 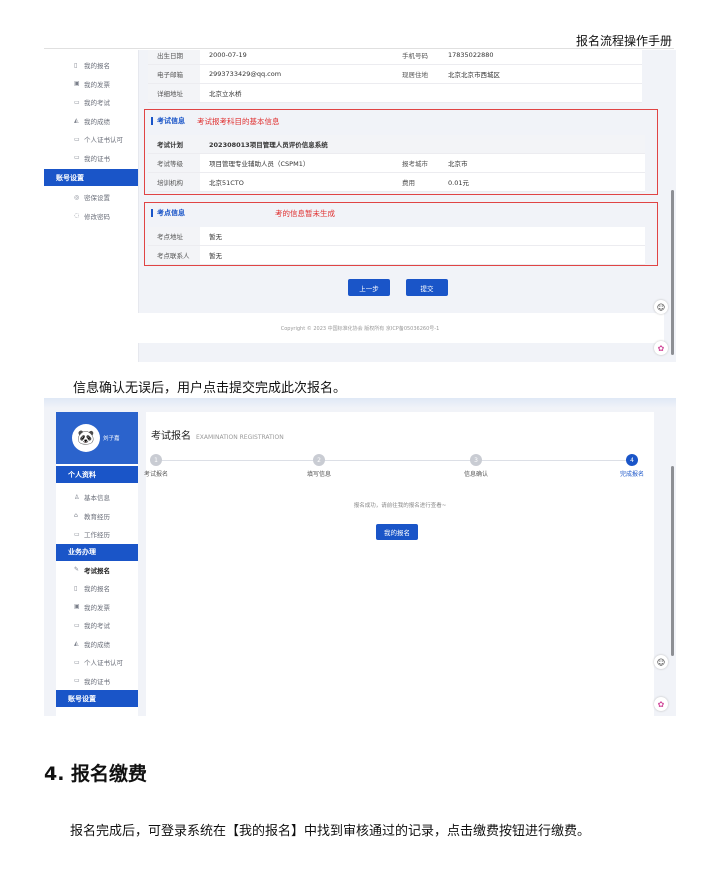 What do you see at coordinates (395, 93) in the screenshot?
I see `info-row: 详细地址 北京立水桥` at bounding box center [395, 93].